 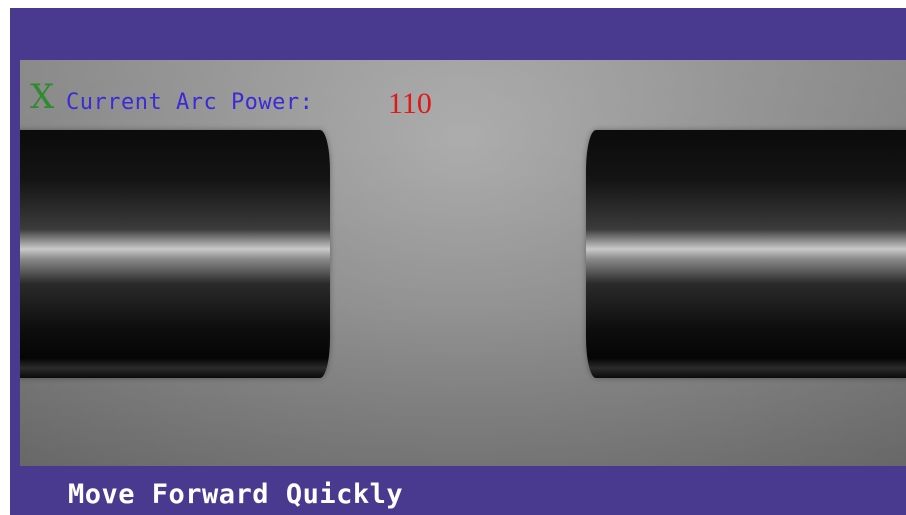 I want to click on status-message: Move Forward Quickly, so click(x=236, y=494).